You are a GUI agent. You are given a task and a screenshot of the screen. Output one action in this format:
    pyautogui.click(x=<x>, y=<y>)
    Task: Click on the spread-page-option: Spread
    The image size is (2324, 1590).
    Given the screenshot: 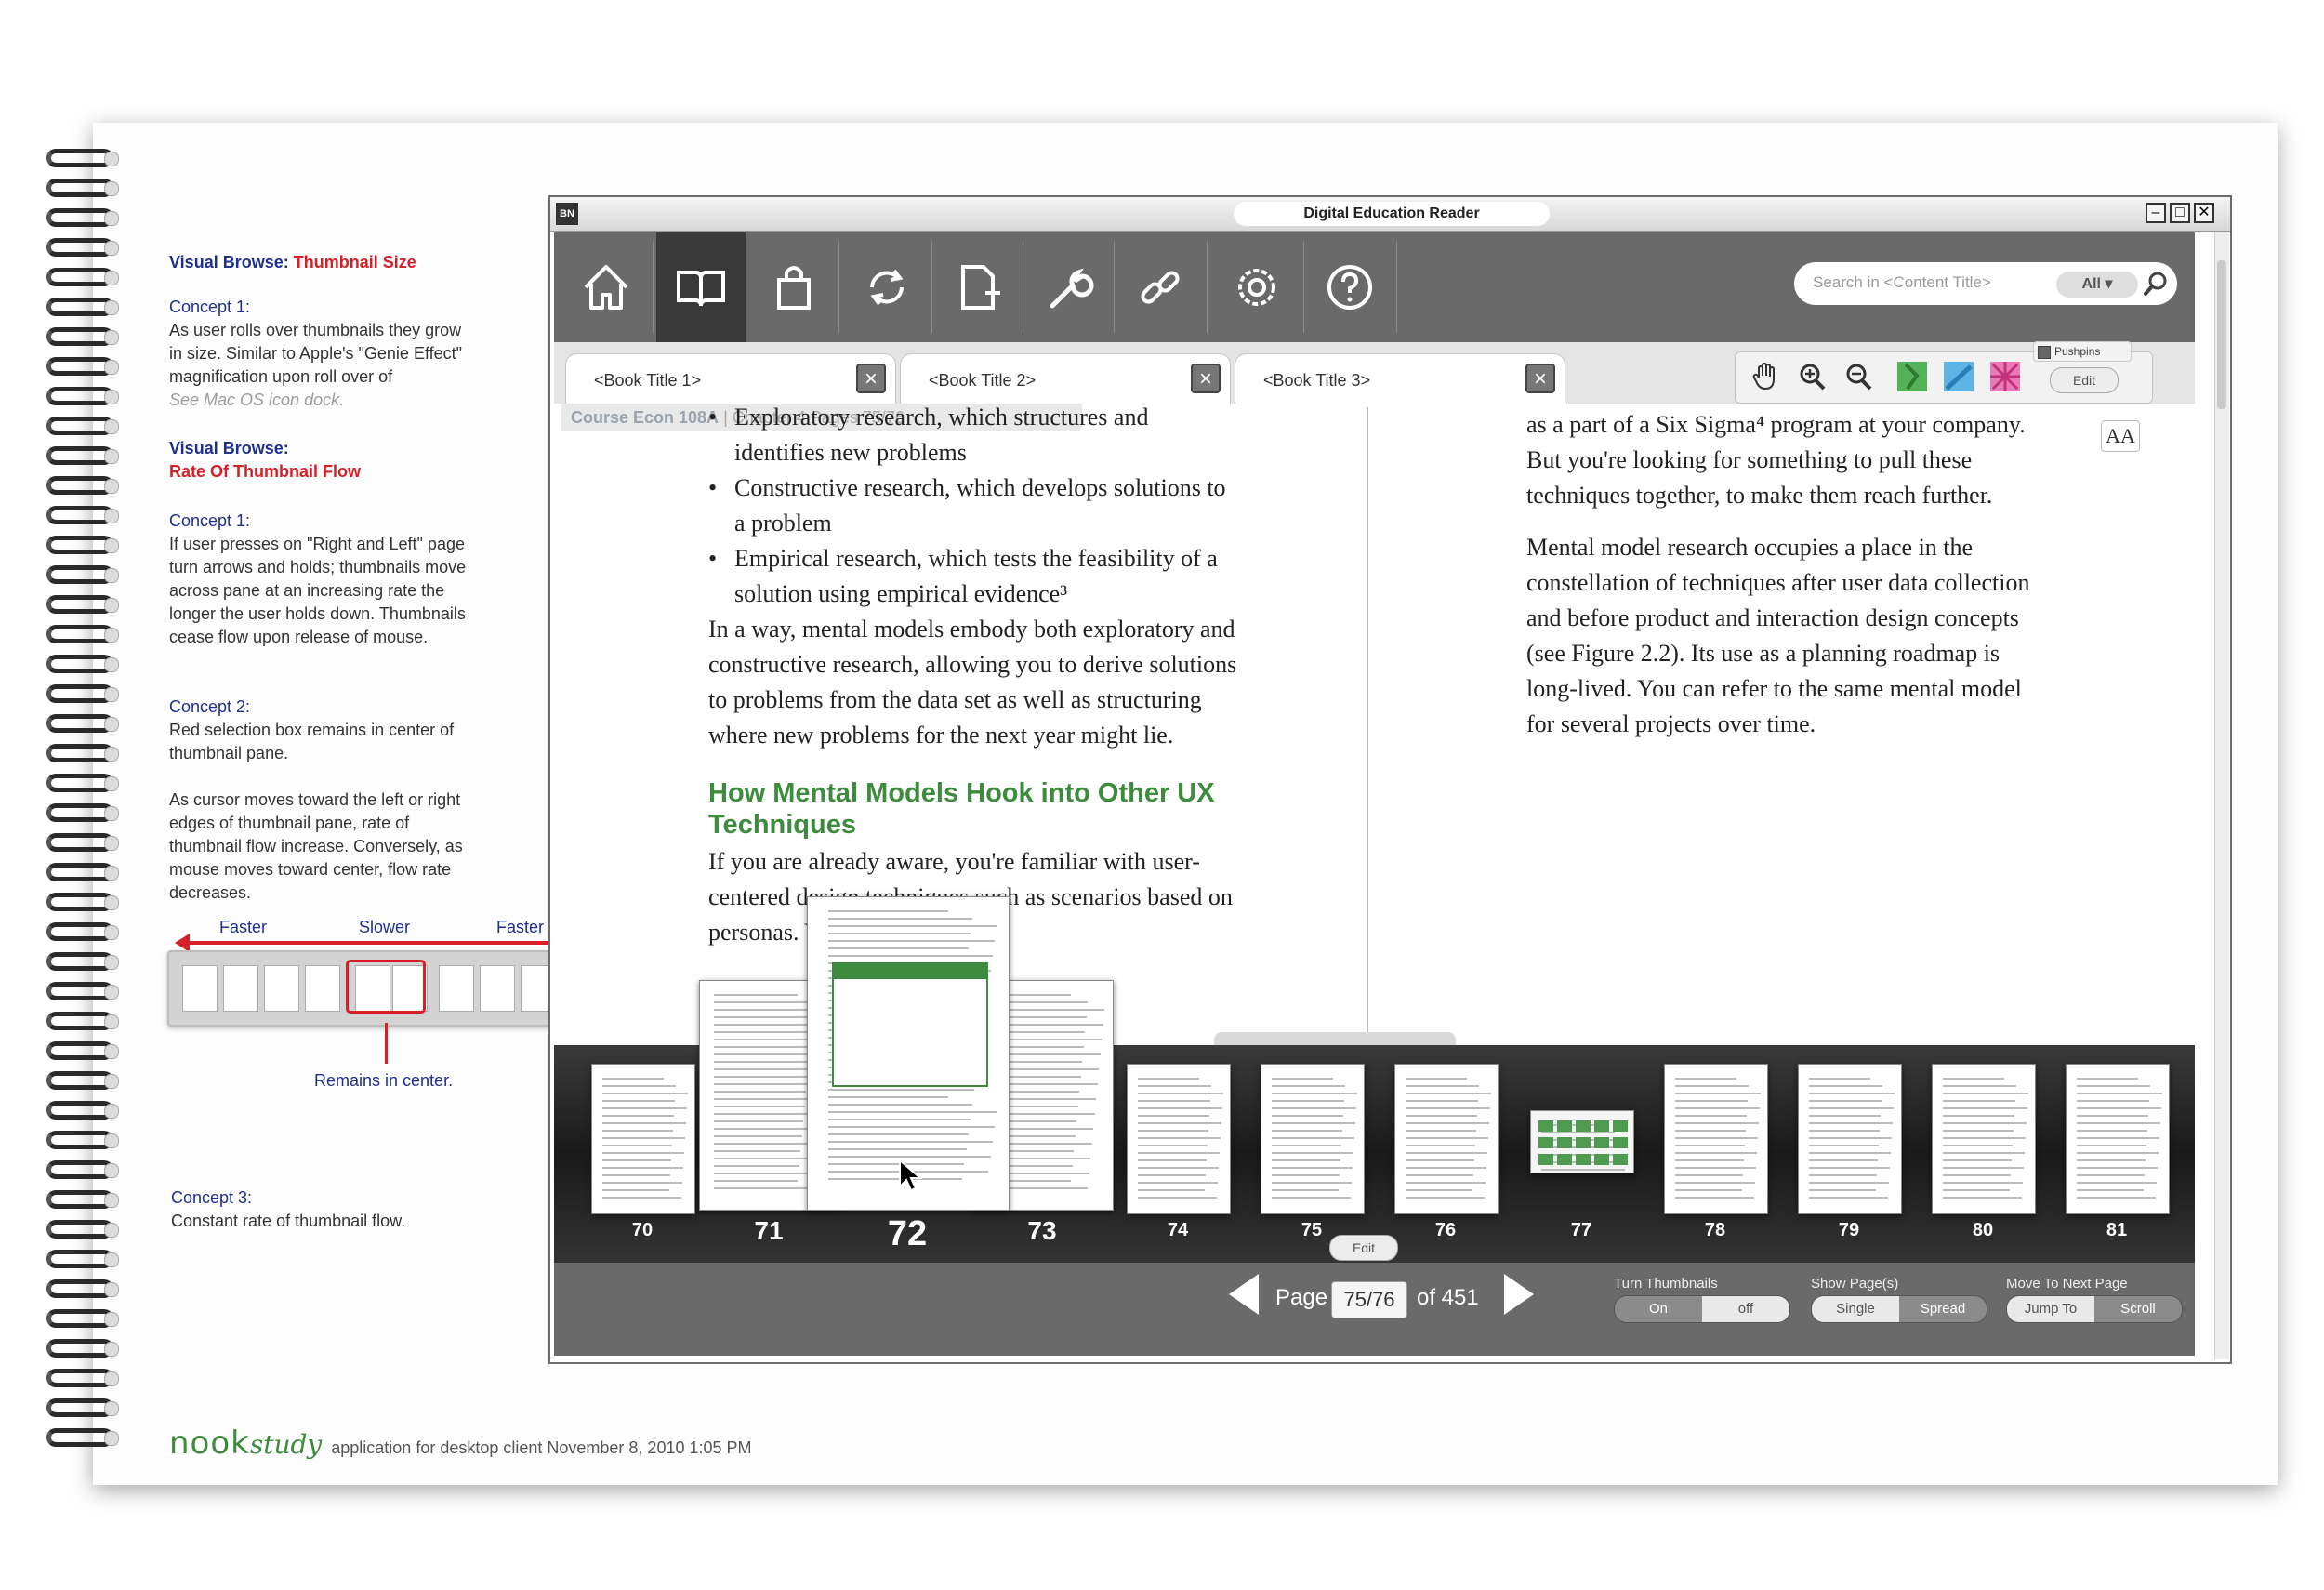 What is the action you would take?
    pyautogui.click(x=1943, y=1309)
    